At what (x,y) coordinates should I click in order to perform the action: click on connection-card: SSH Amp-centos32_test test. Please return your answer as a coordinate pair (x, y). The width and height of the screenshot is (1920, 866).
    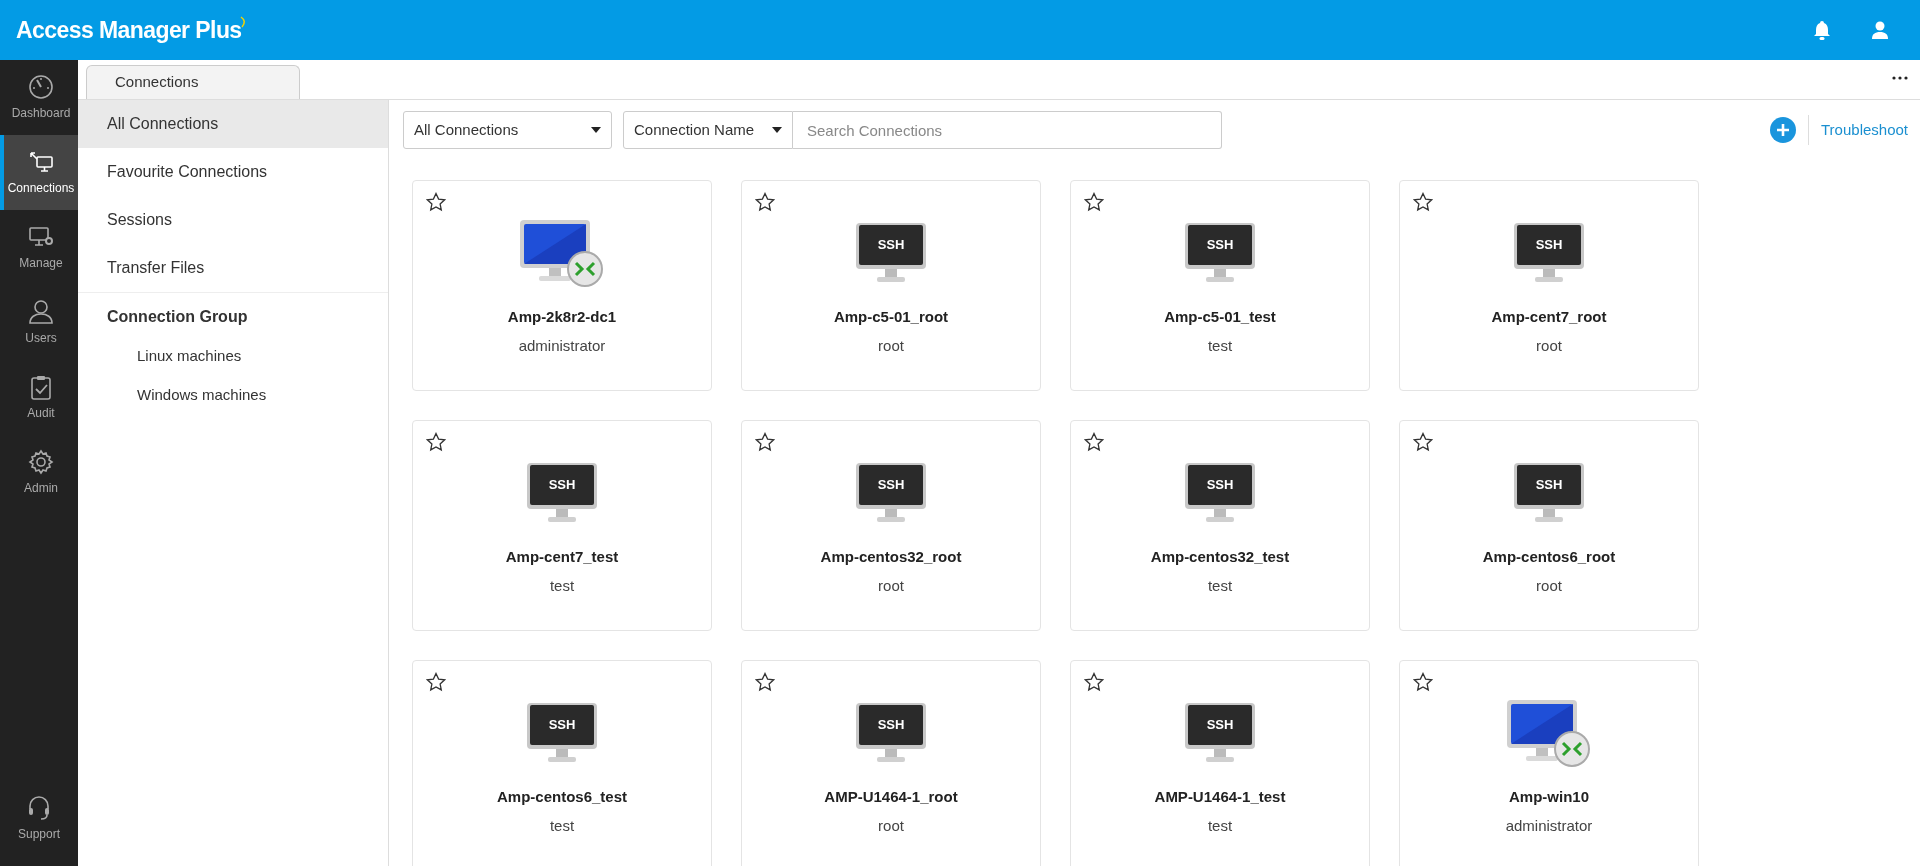
    Looking at the image, I should click on (1220, 525).